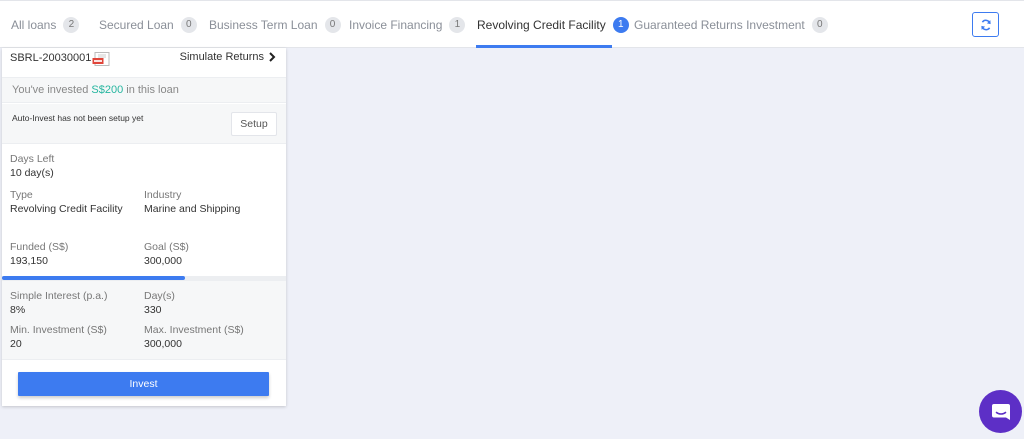 This screenshot has height=439, width=1024. I want to click on tab-label: Revolving Credit Facility, so click(541, 24).